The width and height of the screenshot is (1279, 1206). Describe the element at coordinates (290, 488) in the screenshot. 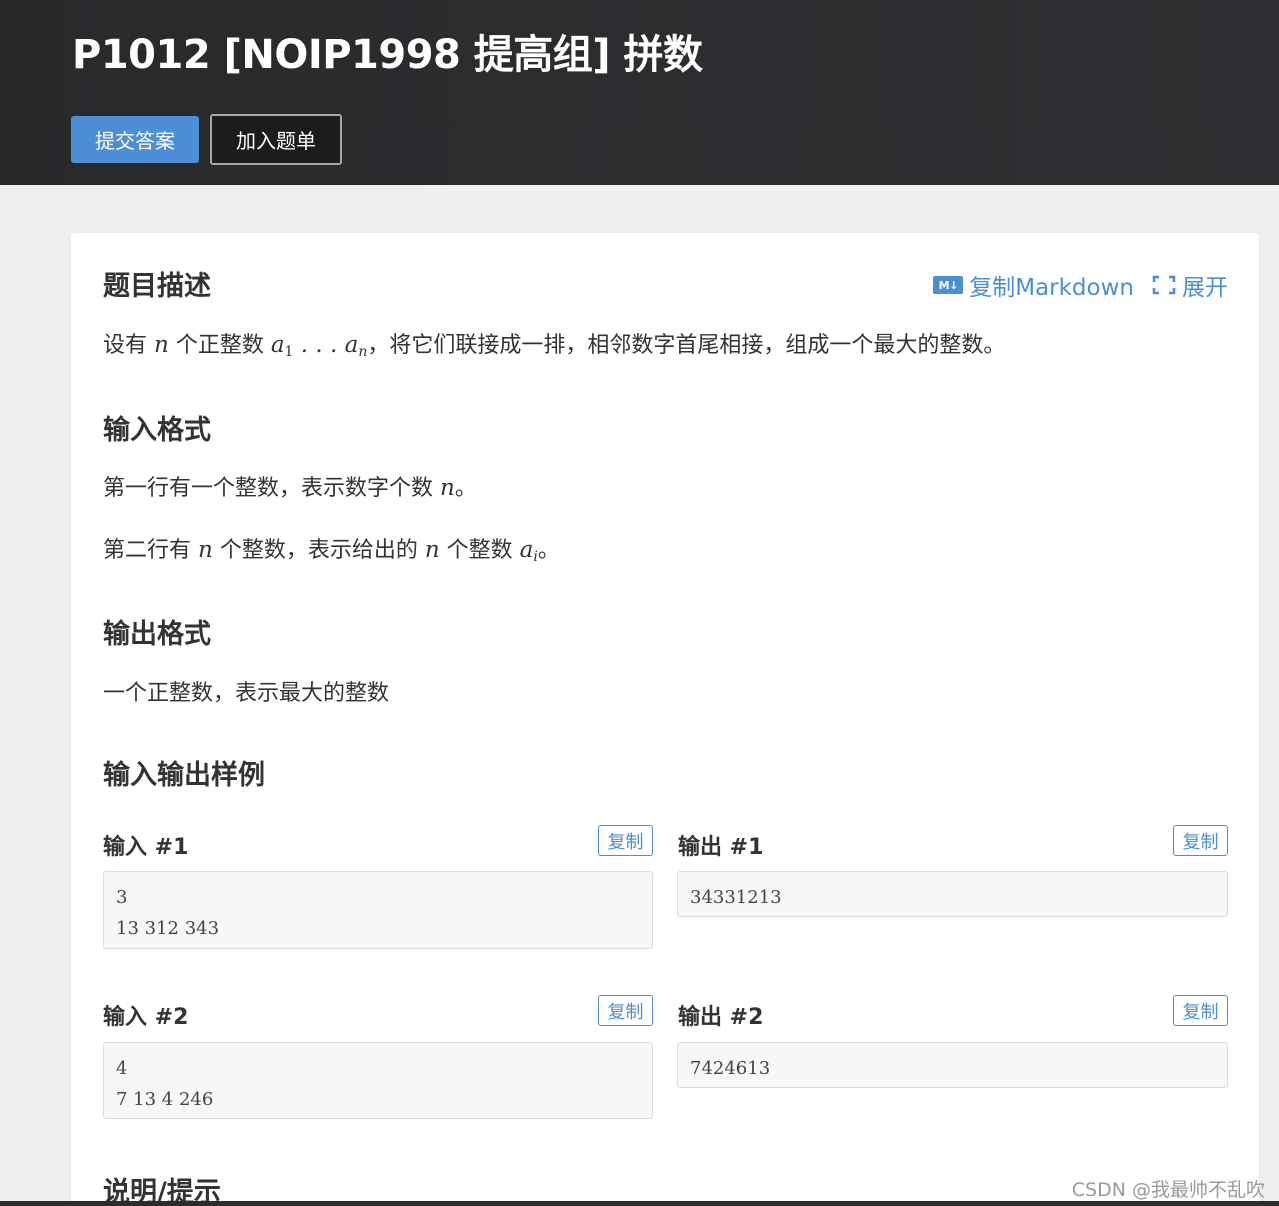

I see `input-format-line-1: 第一行有一个整数，表示数字个数 n。` at that location.